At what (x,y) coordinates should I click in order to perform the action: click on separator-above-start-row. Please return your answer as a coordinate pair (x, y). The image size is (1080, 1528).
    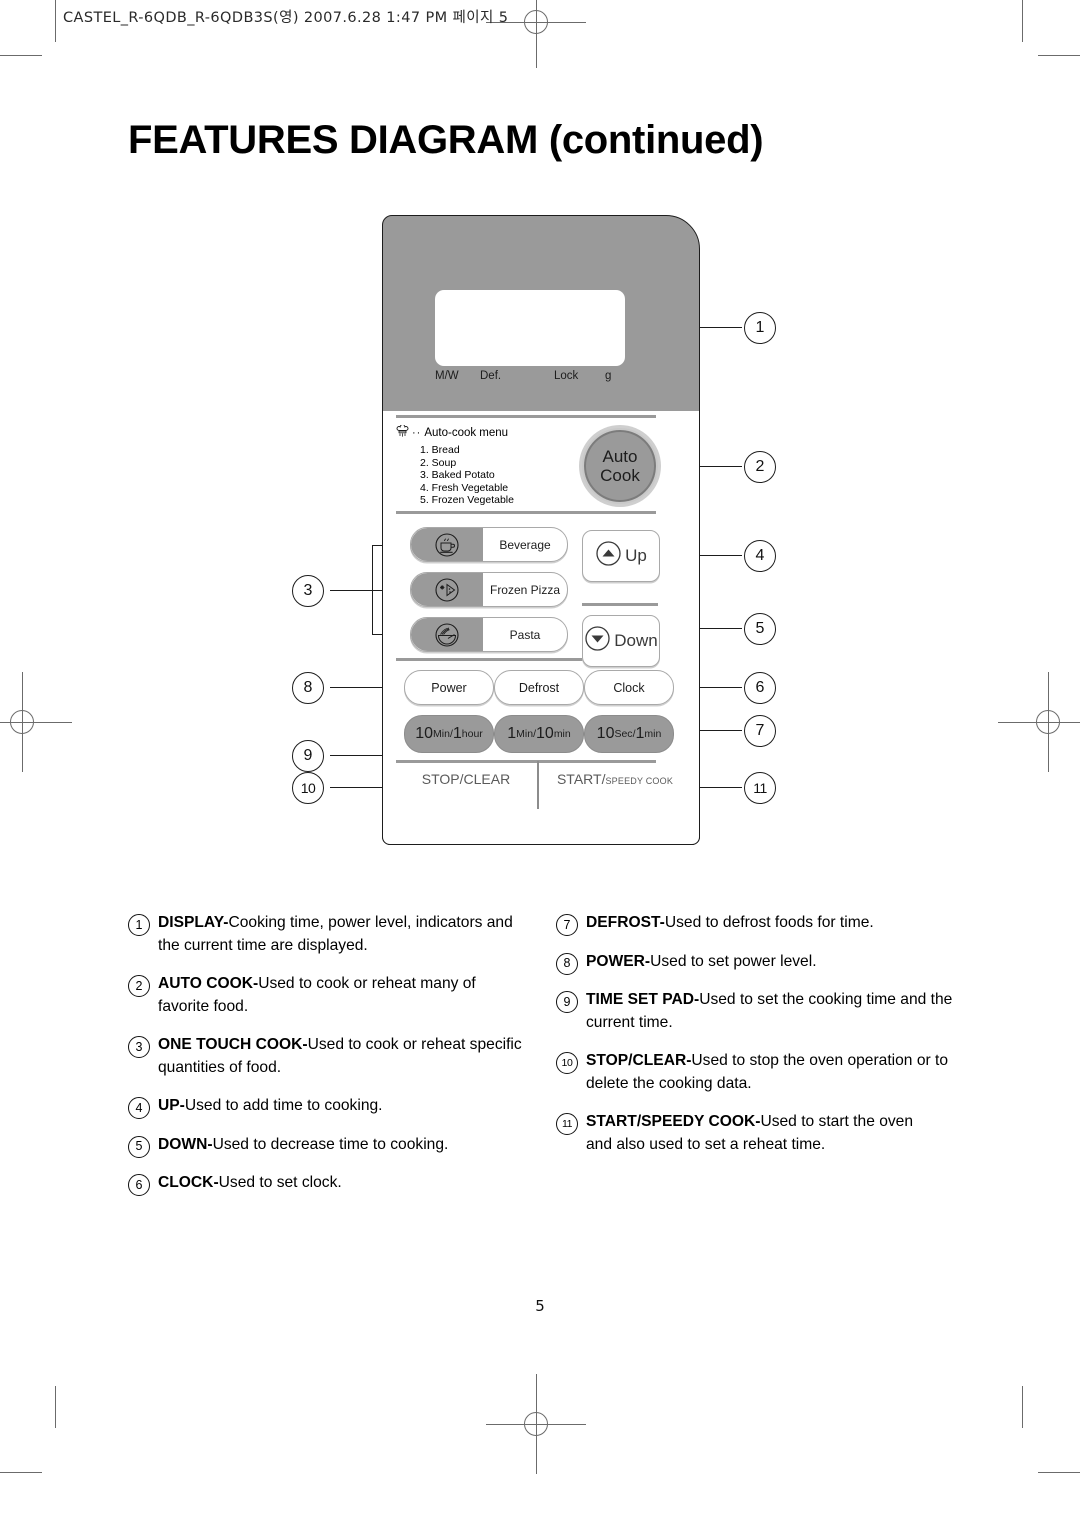
    Looking at the image, I should click on (526, 761).